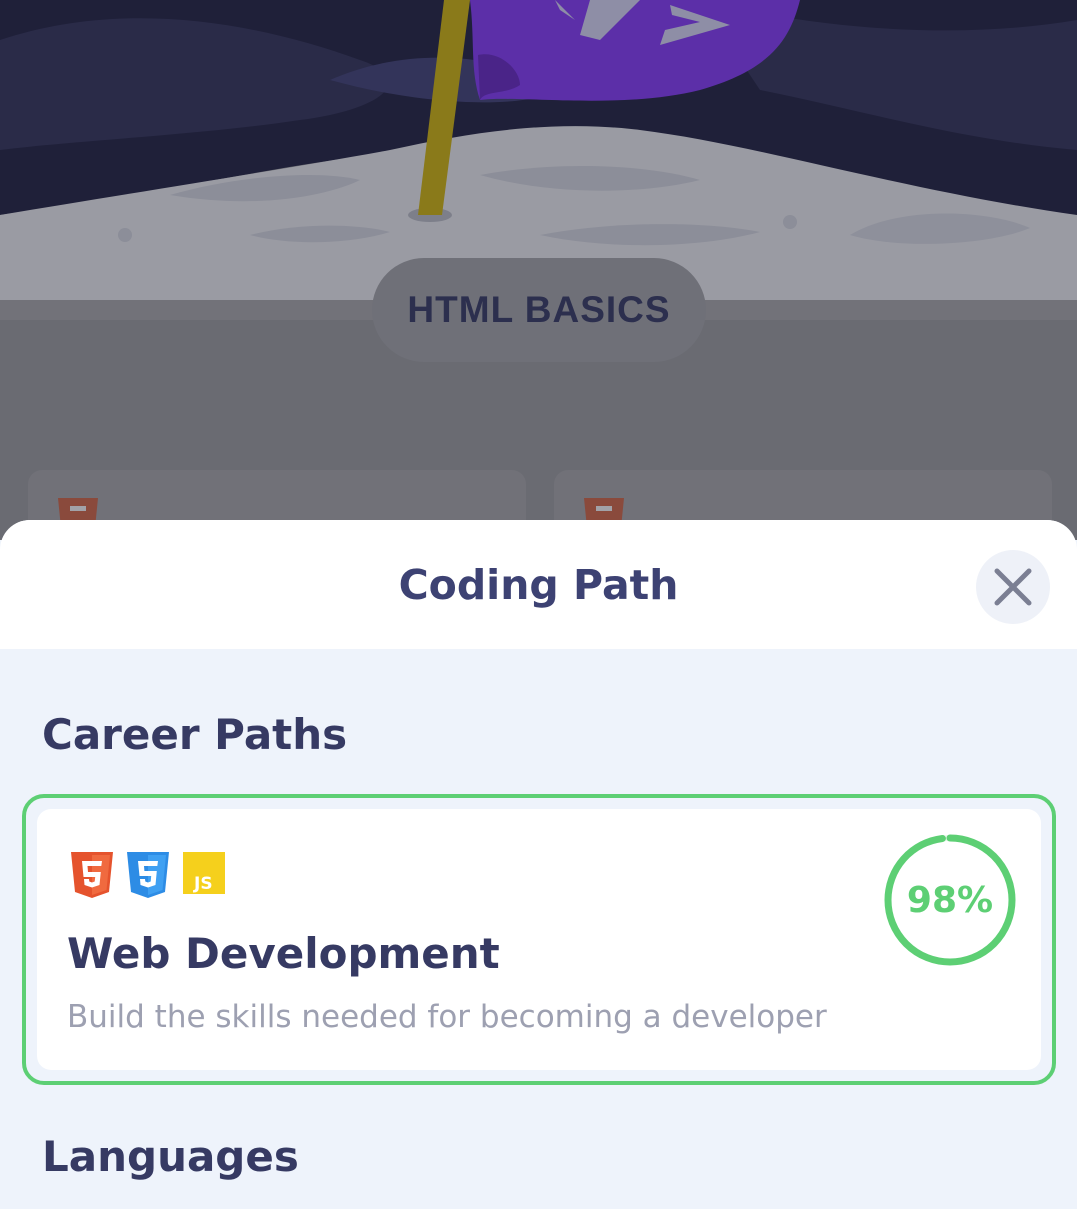  Describe the element at coordinates (170, 1156) in the screenshot. I see `section-title-languages: Languages` at that location.